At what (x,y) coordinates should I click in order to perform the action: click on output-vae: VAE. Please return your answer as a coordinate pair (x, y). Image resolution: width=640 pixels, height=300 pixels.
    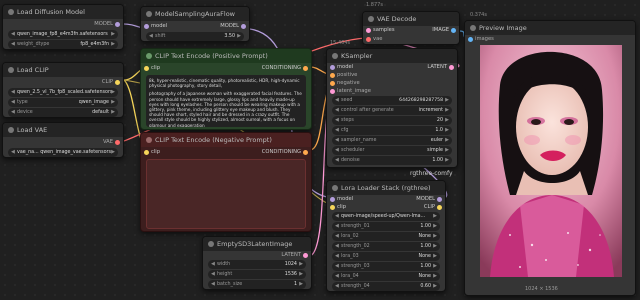
    Looking at the image, I should click on (63, 142).